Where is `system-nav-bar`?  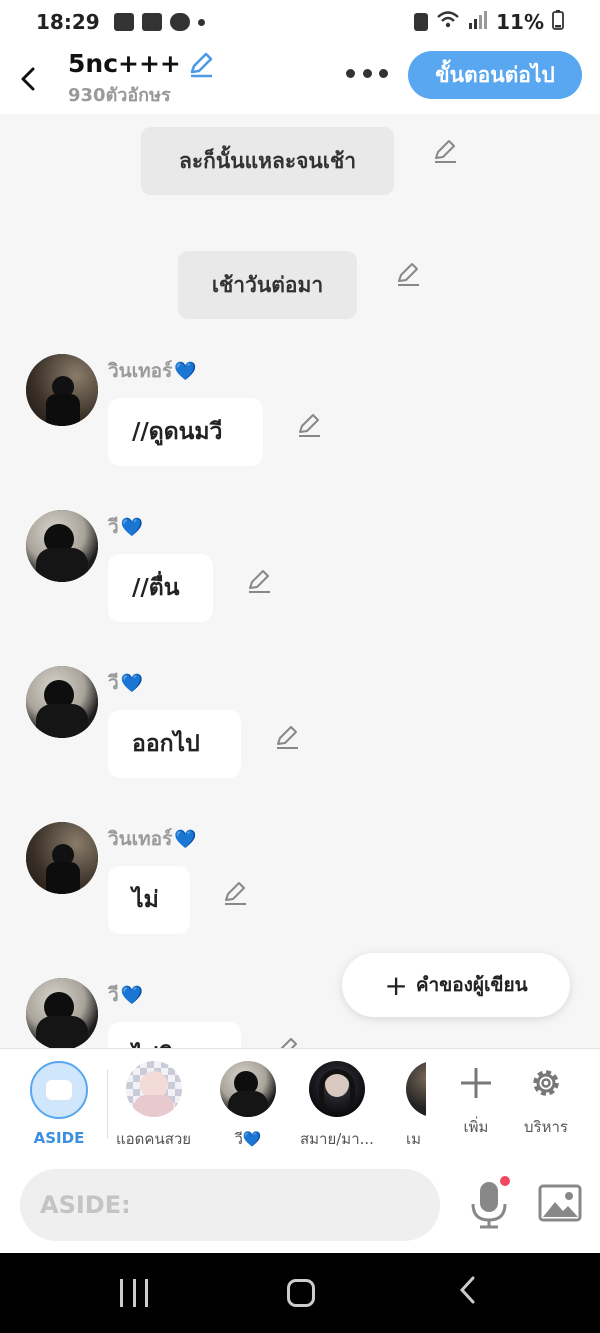 system-nav-bar is located at coordinates (300, 1293).